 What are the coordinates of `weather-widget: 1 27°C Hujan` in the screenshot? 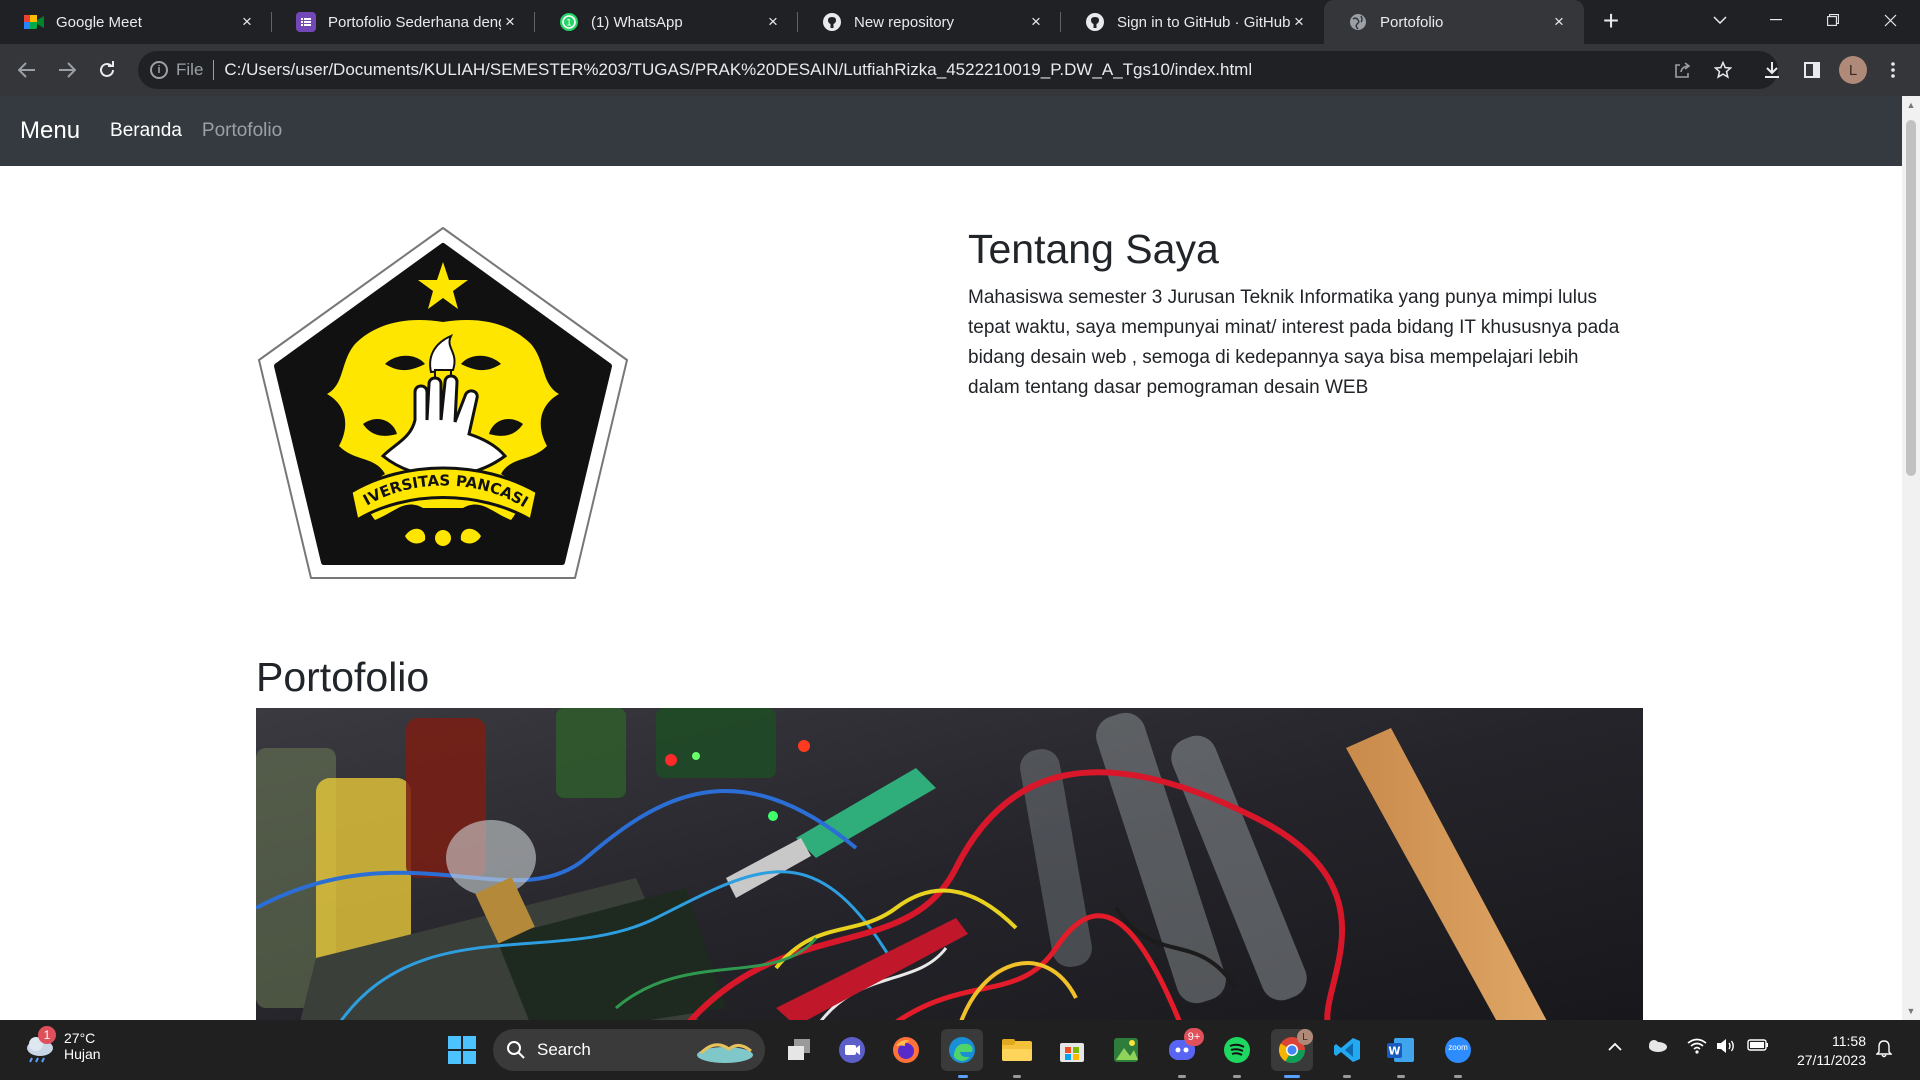 It's located at (61, 1045).